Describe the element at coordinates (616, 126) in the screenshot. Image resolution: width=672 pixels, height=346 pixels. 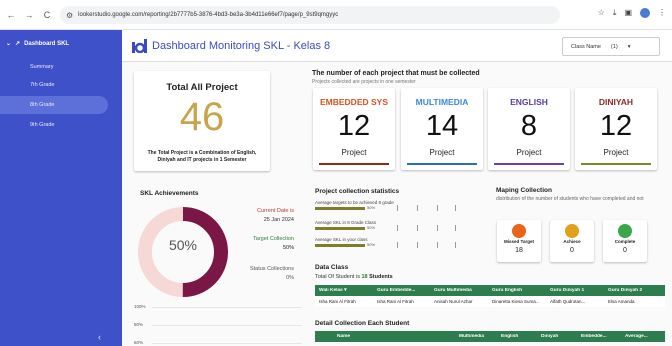
I see `project-count: 12` at that location.